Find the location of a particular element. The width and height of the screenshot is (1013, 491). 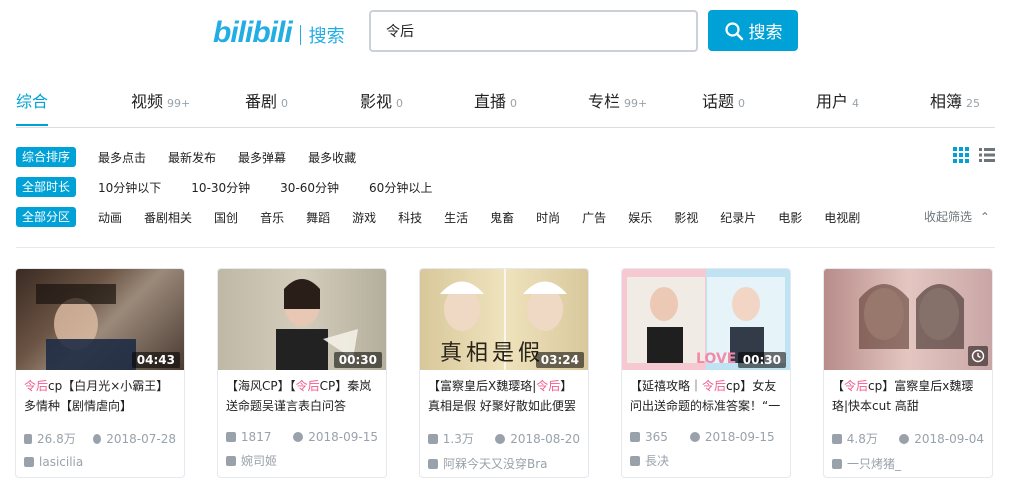

zone-option: 电影 is located at coordinates (790, 217).